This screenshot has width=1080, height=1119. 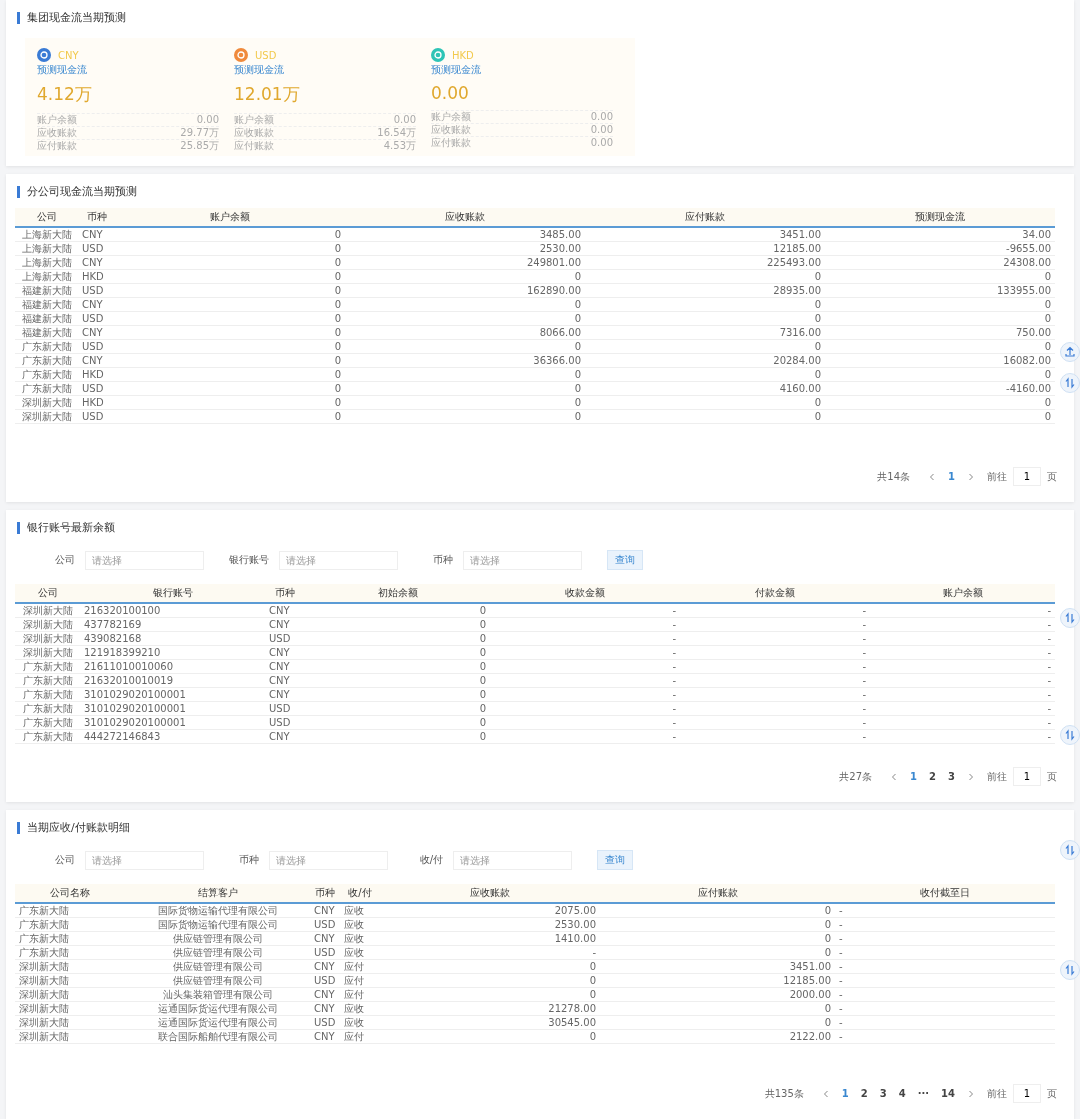 What do you see at coordinates (797, 360) in the screenshot?
I see `table-cell: 20284.00` at bounding box center [797, 360].